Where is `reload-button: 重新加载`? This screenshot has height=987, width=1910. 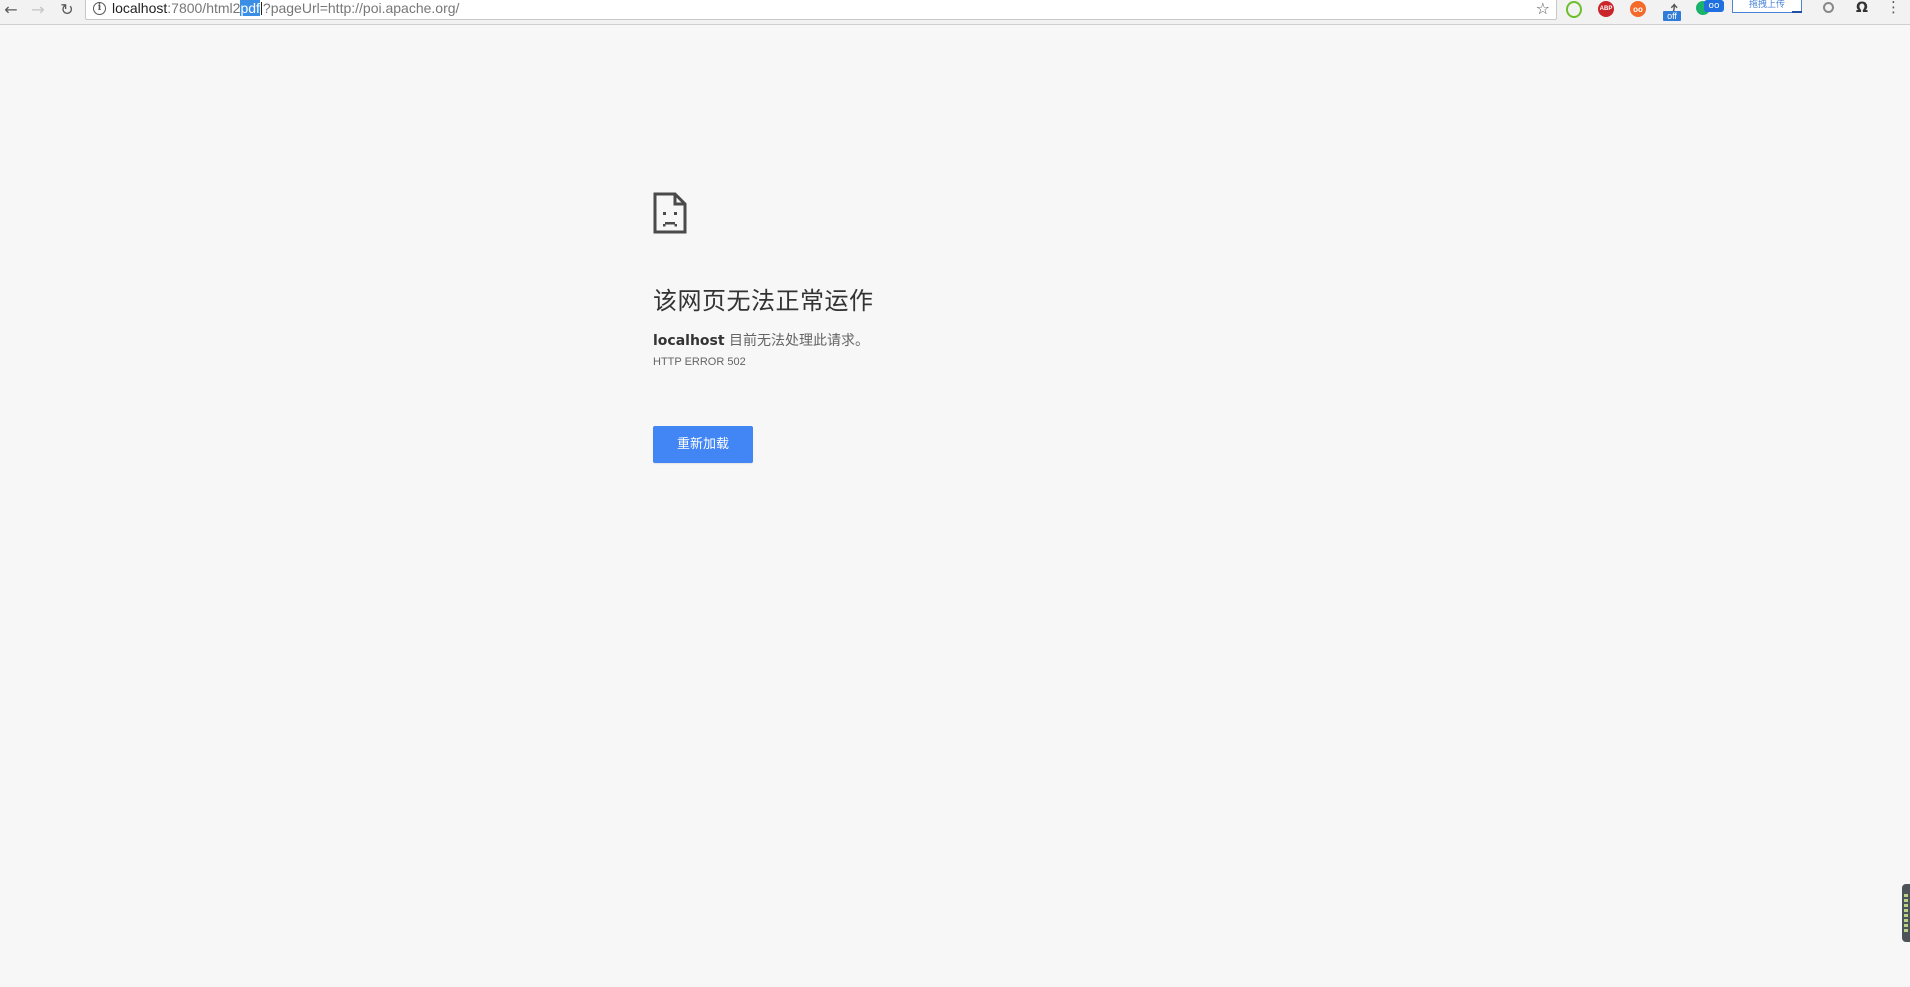 reload-button: 重新加载 is located at coordinates (703, 444).